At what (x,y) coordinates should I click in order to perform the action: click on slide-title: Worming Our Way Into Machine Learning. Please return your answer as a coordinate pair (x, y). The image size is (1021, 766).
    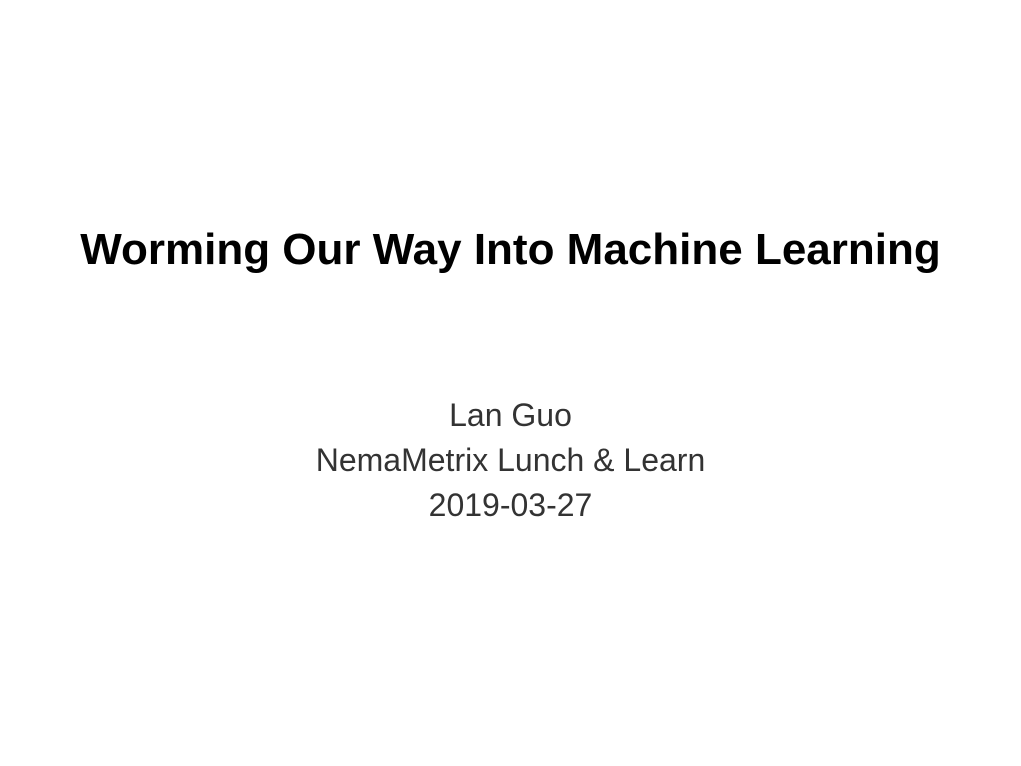
    Looking at the image, I should click on (510, 249).